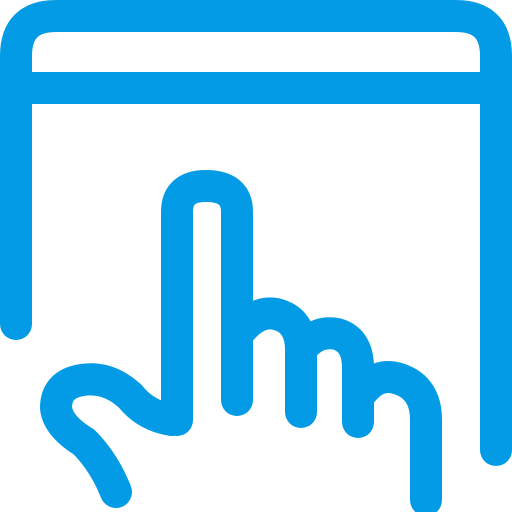 This screenshot has height=512, width=512. What do you see at coordinates (207, 303) in the screenshot?
I see `index-finger` at bounding box center [207, 303].